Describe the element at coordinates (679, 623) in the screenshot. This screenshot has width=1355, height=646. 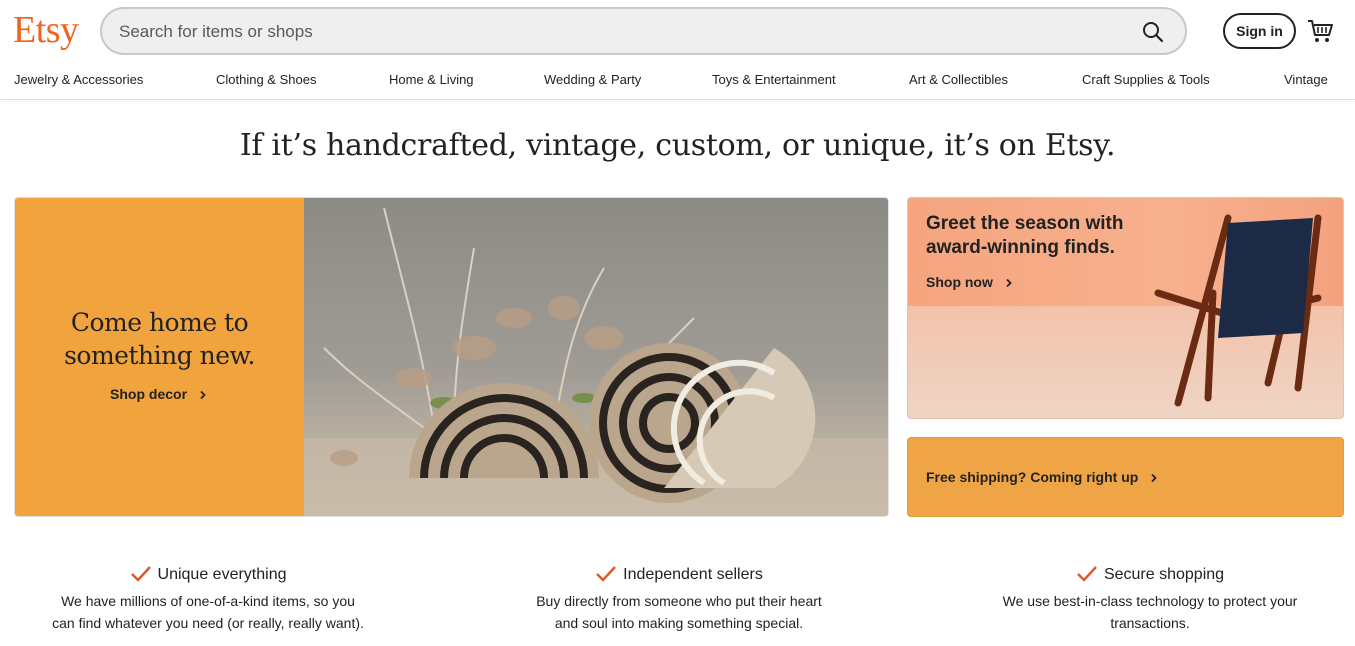
I see `feature-desc-line2: and soul into making something special.` at that location.